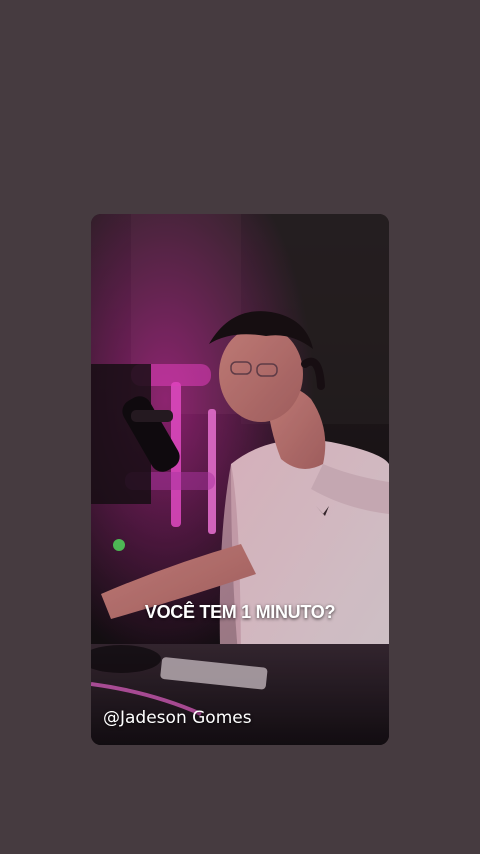 This screenshot has height=854, width=480. Describe the element at coordinates (240, 612) in the screenshot. I see `caption-text: VOCÊ TEM 1 MINUTO?` at that location.